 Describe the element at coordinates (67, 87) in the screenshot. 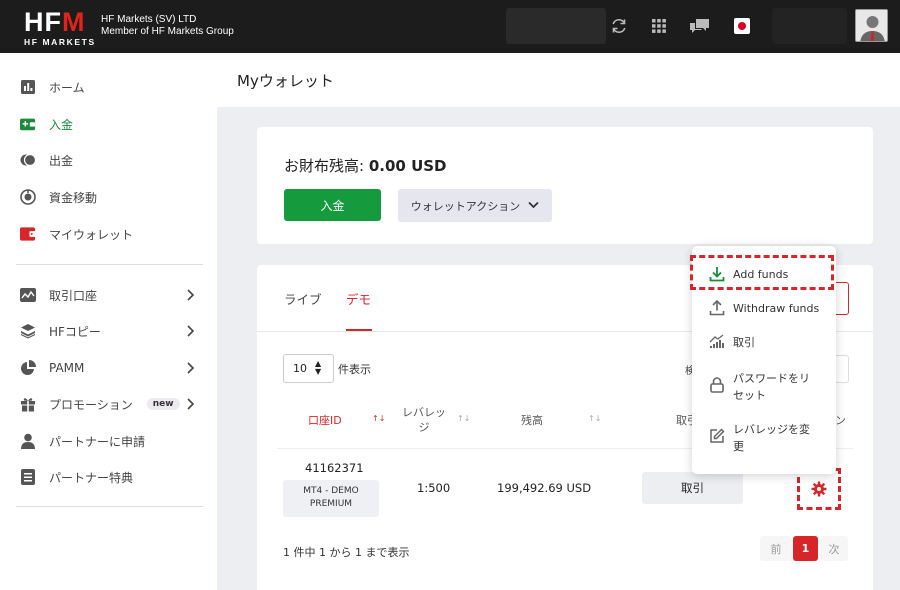

I see `sidebar-item-label: ホーム` at that location.